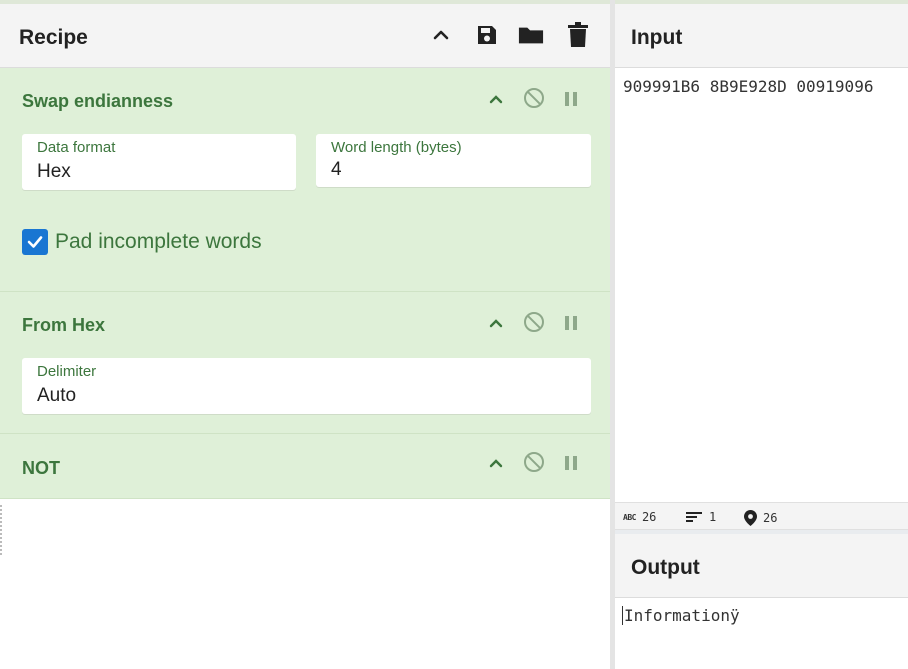 The image size is (908, 669). What do you see at coordinates (657, 37) in the screenshot?
I see `input-title: Input` at bounding box center [657, 37].